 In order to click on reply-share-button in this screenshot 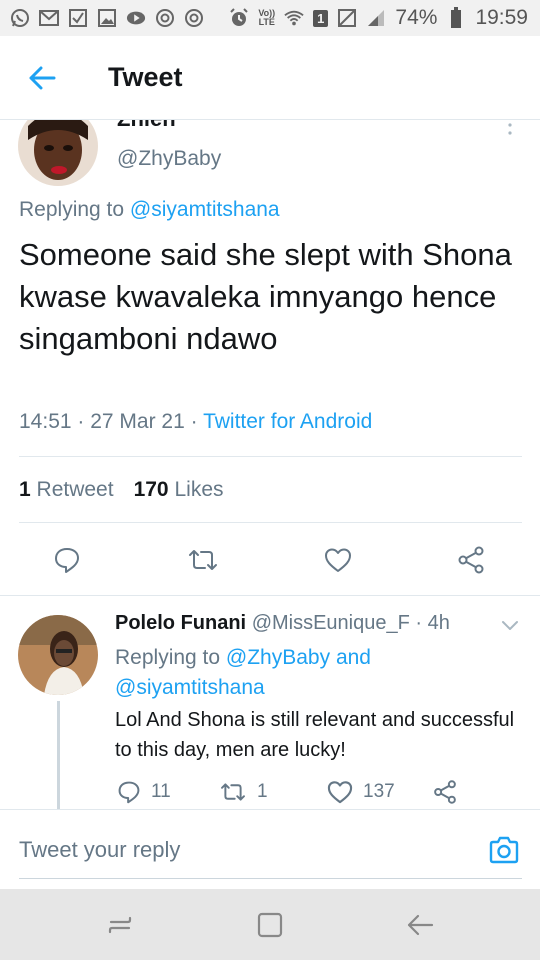, I will do `click(445, 792)`.